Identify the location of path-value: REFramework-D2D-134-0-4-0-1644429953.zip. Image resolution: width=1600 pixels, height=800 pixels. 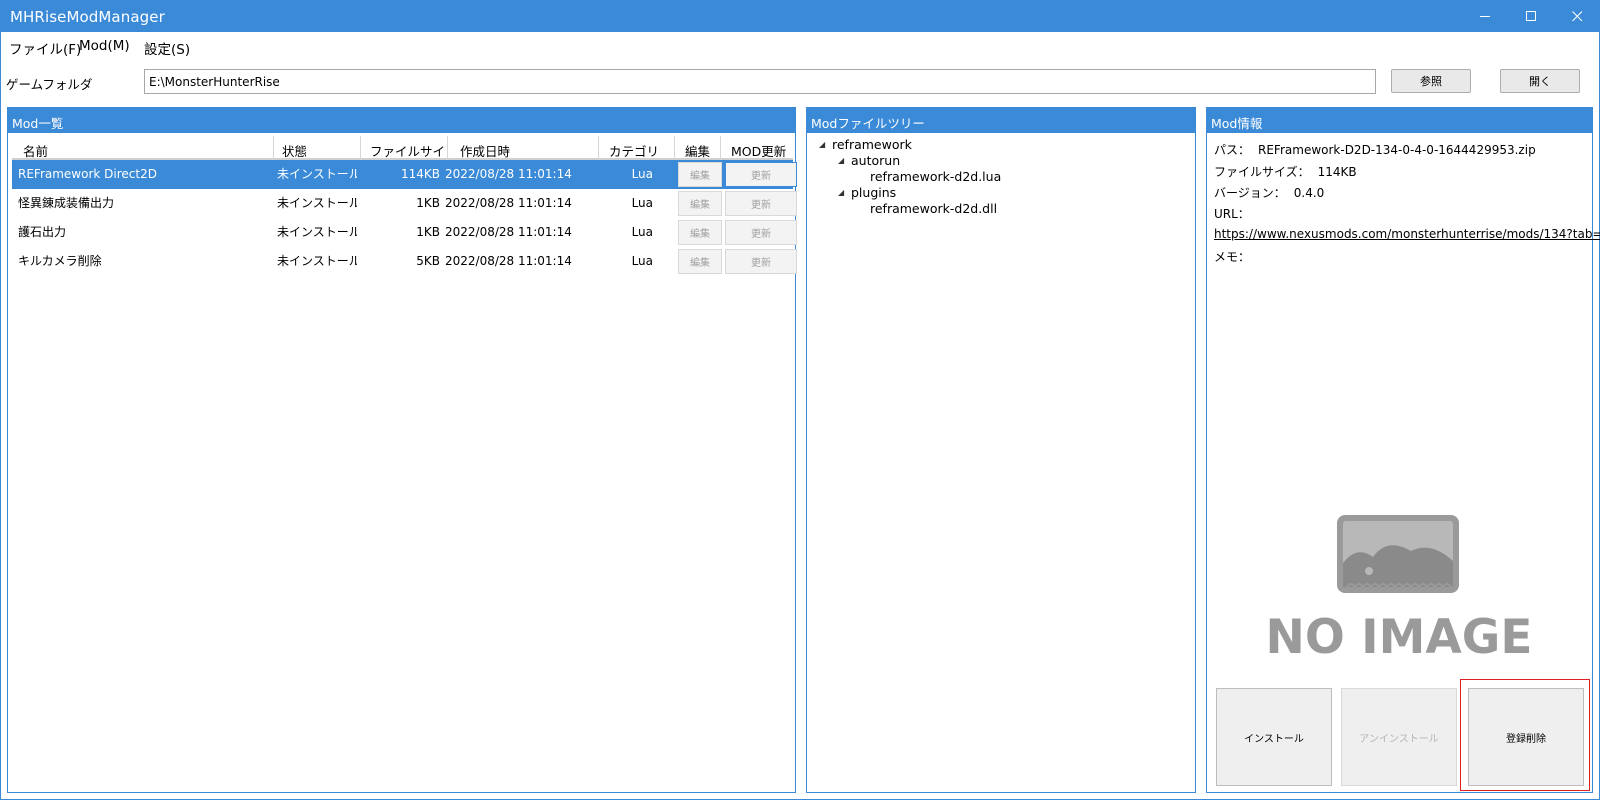
(1397, 150).